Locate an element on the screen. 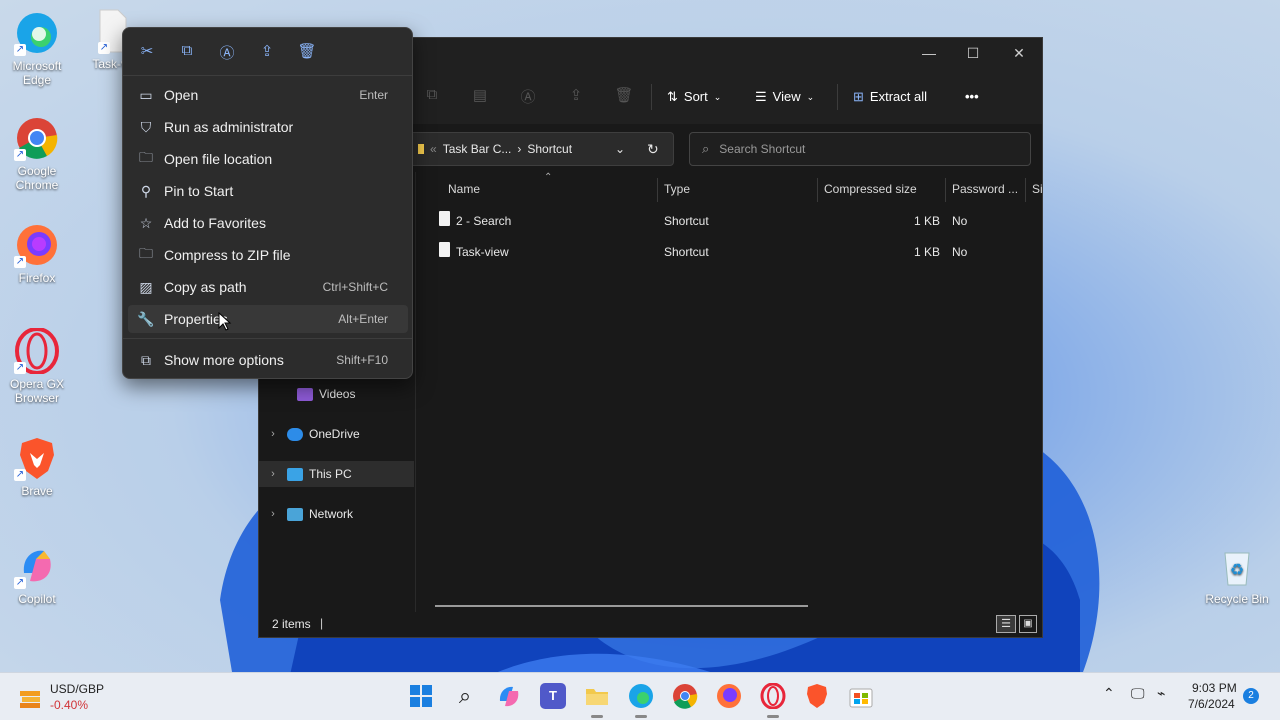 The width and height of the screenshot is (1280, 720). nav-item-network: › Network is located at coordinates (336, 514).